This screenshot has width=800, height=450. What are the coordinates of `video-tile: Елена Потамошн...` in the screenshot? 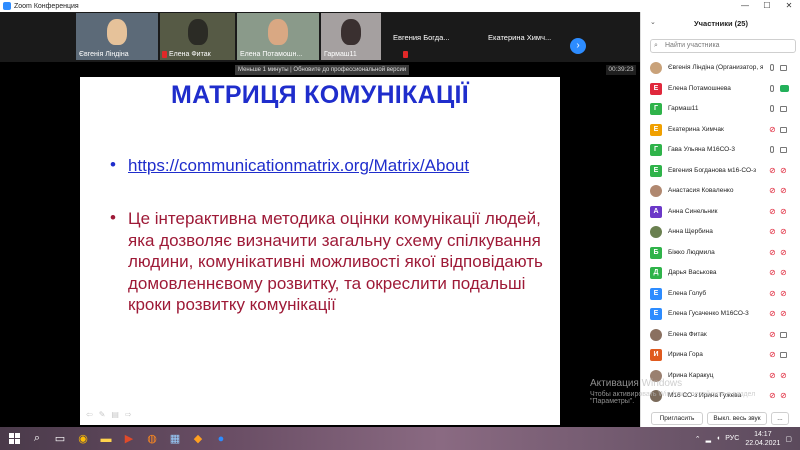 It's located at (278, 36).